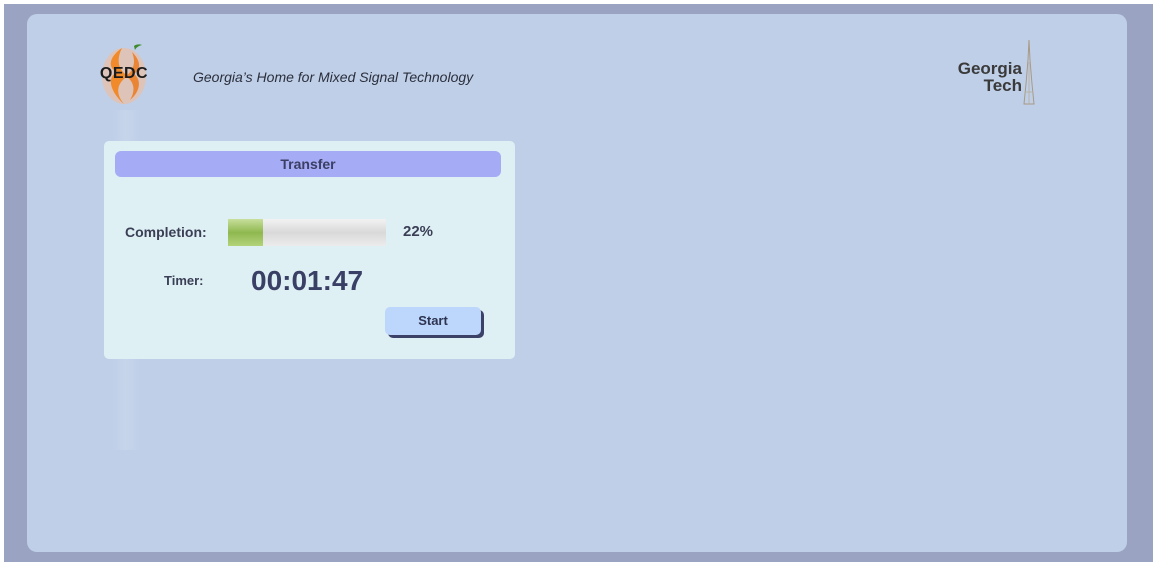 This screenshot has width=1153, height=562. I want to click on tower-icon, so click(1029, 72).